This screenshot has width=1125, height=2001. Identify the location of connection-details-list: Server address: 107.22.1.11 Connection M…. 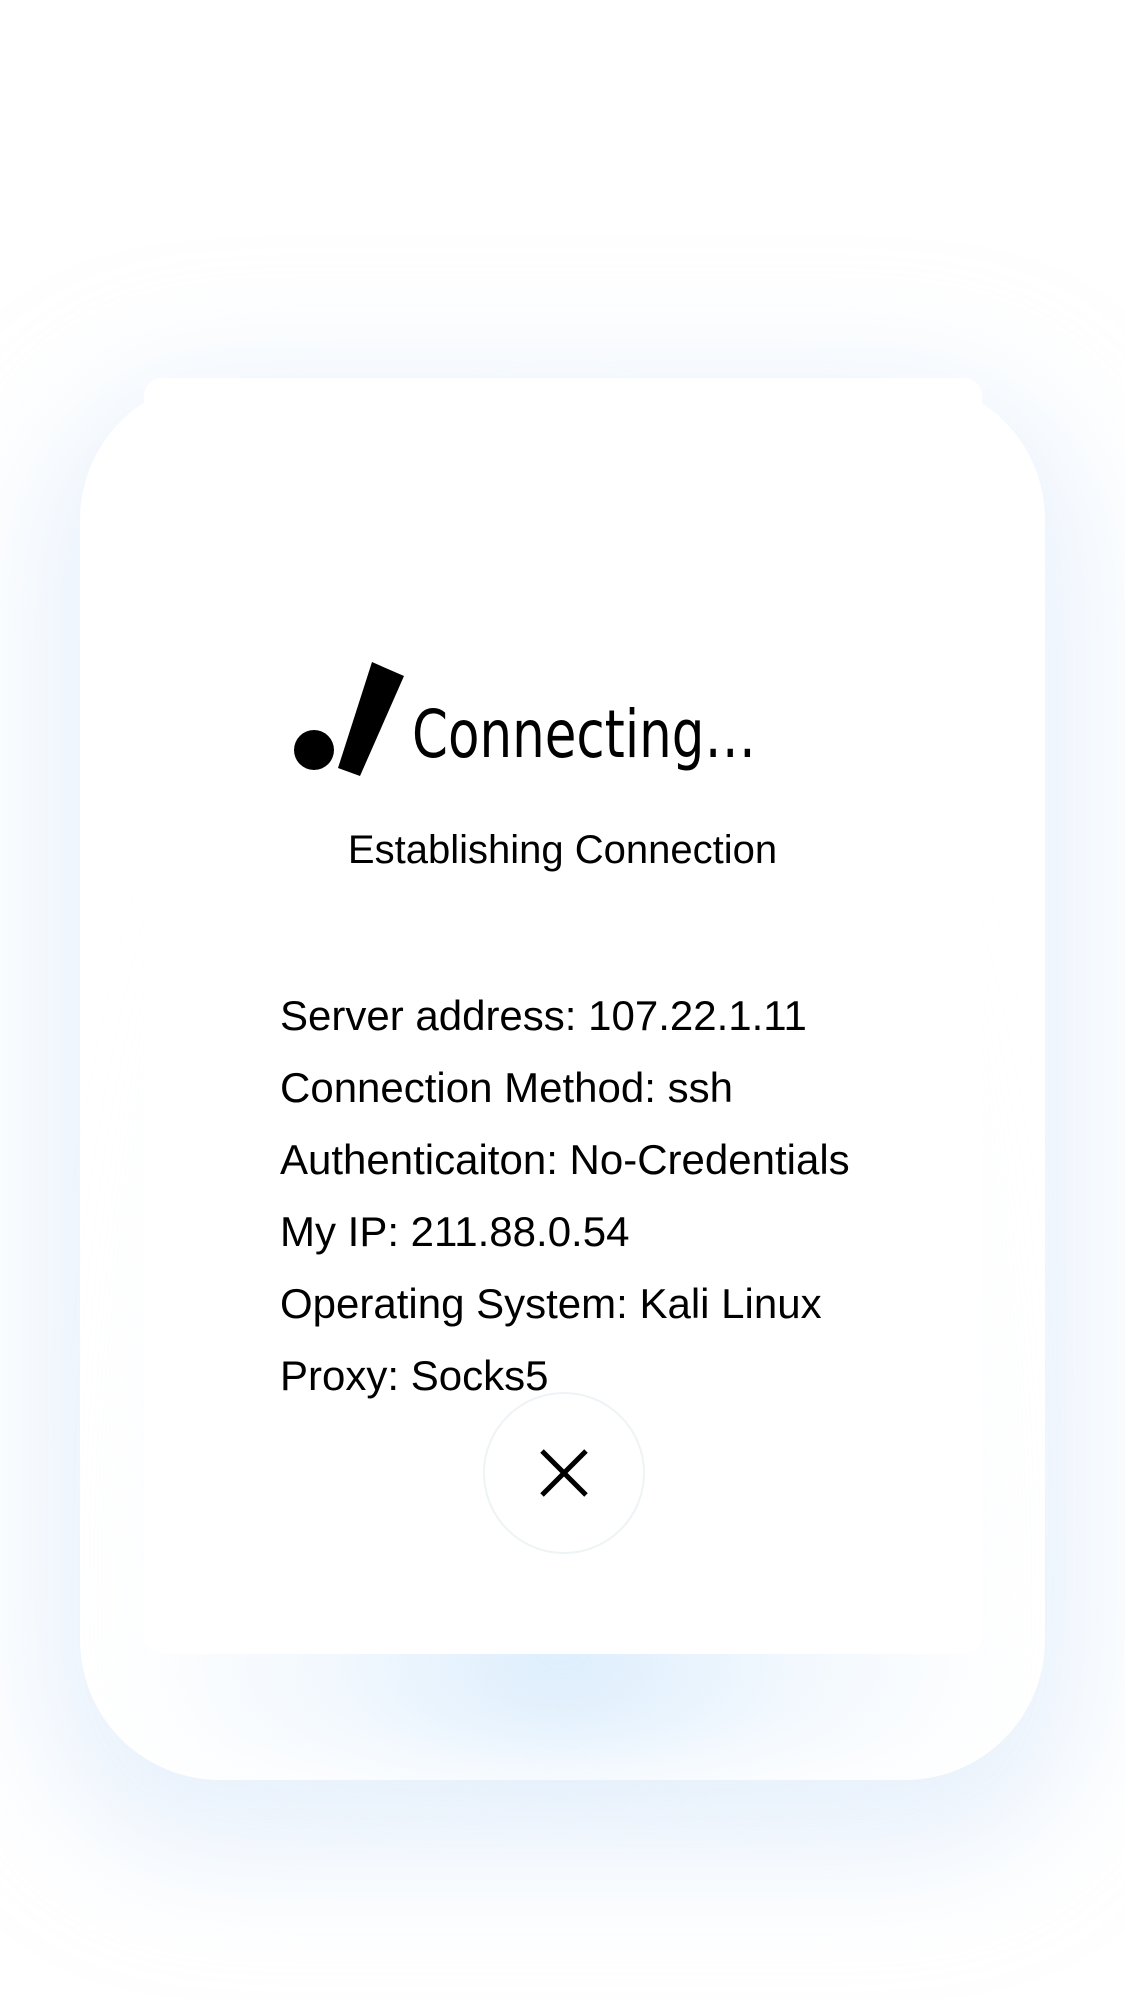
(565, 1196).